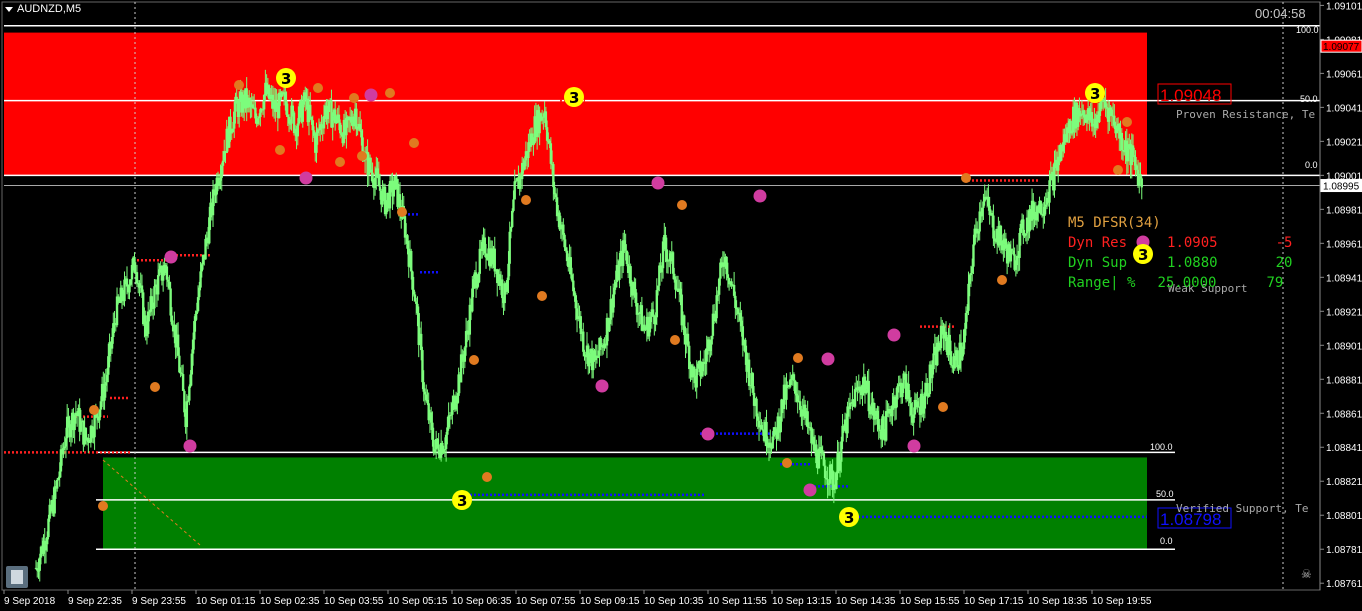 This screenshot has width=1362, height=611. What do you see at coordinates (1344, 210) in the screenshot?
I see `price-tick-label: 1.08981` at bounding box center [1344, 210].